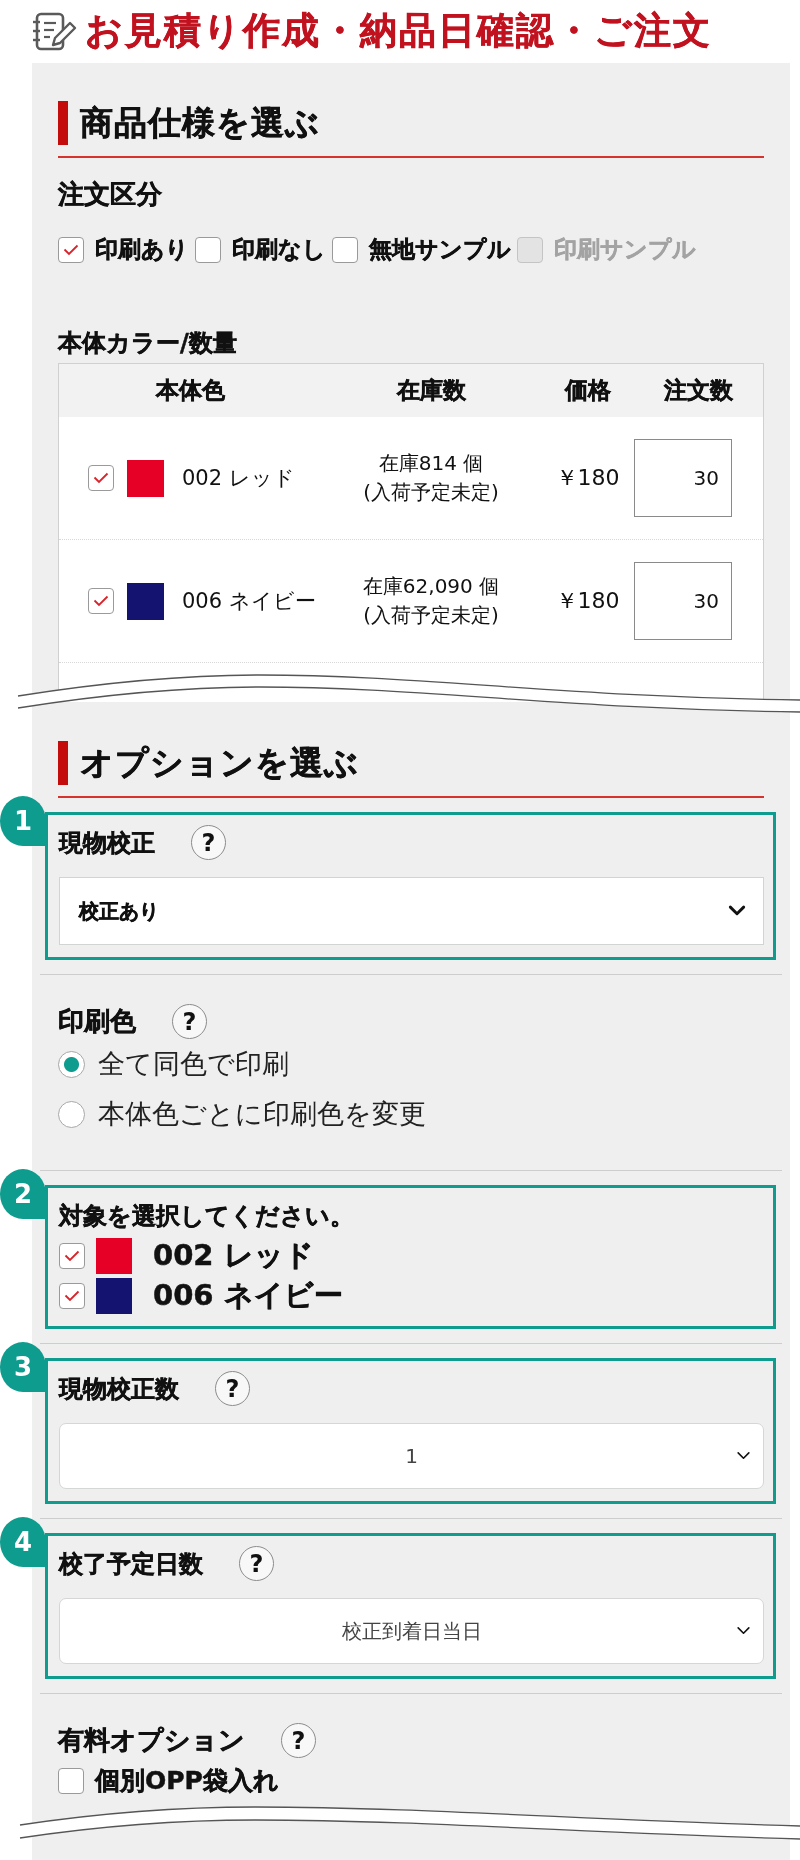 Image resolution: width=800 pixels, height=1860 pixels. What do you see at coordinates (23, 1367) in the screenshot?
I see `number-badge: 3` at bounding box center [23, 1367].